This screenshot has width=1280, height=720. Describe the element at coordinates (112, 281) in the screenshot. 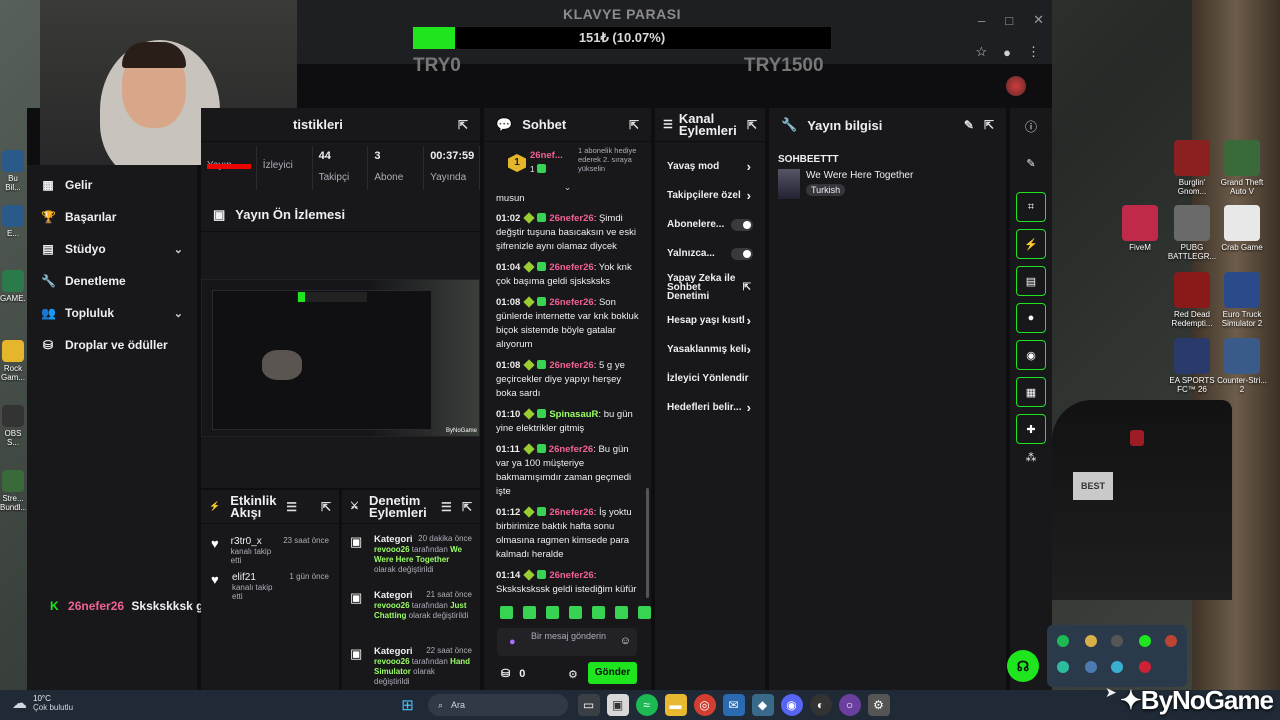

I see `sidebar-item-denetleme: 🔧 Denetleme` at that location.